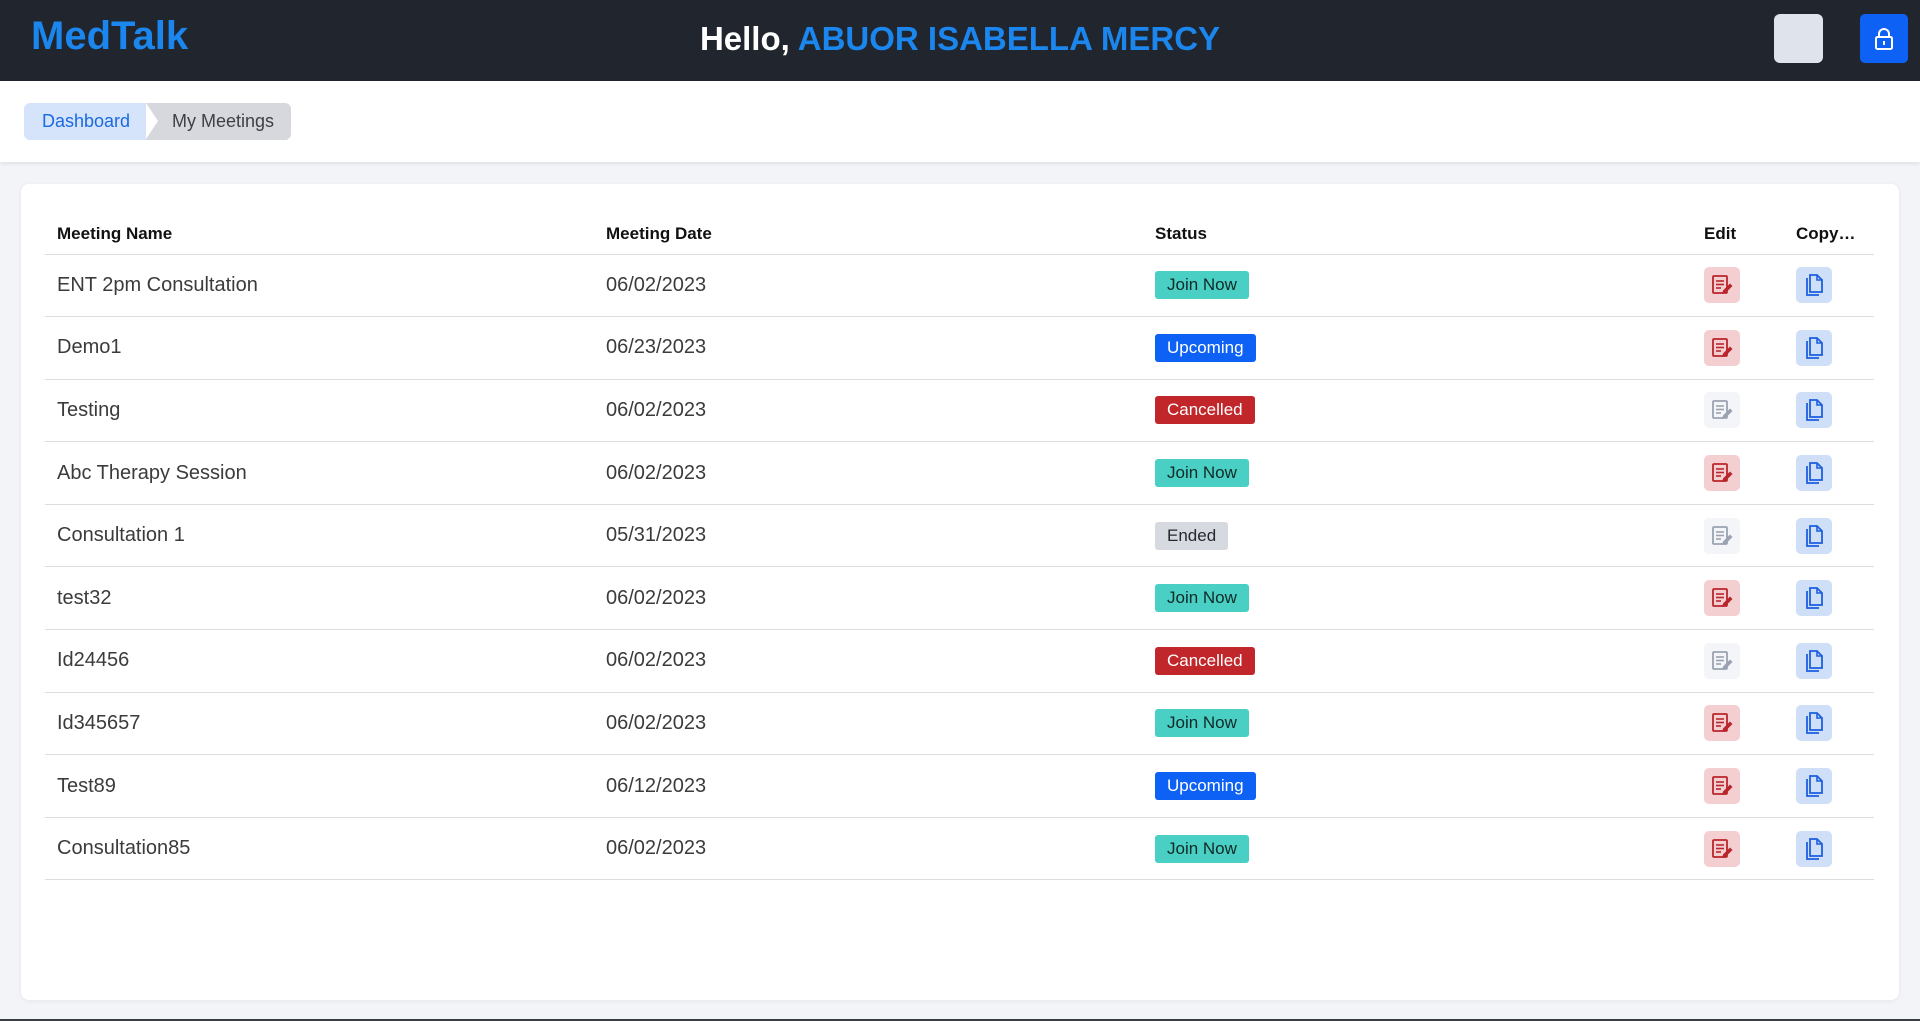 This screenshot has height=1021, width=1920. I want to click on meeting-name: test32, so click(319, 598).